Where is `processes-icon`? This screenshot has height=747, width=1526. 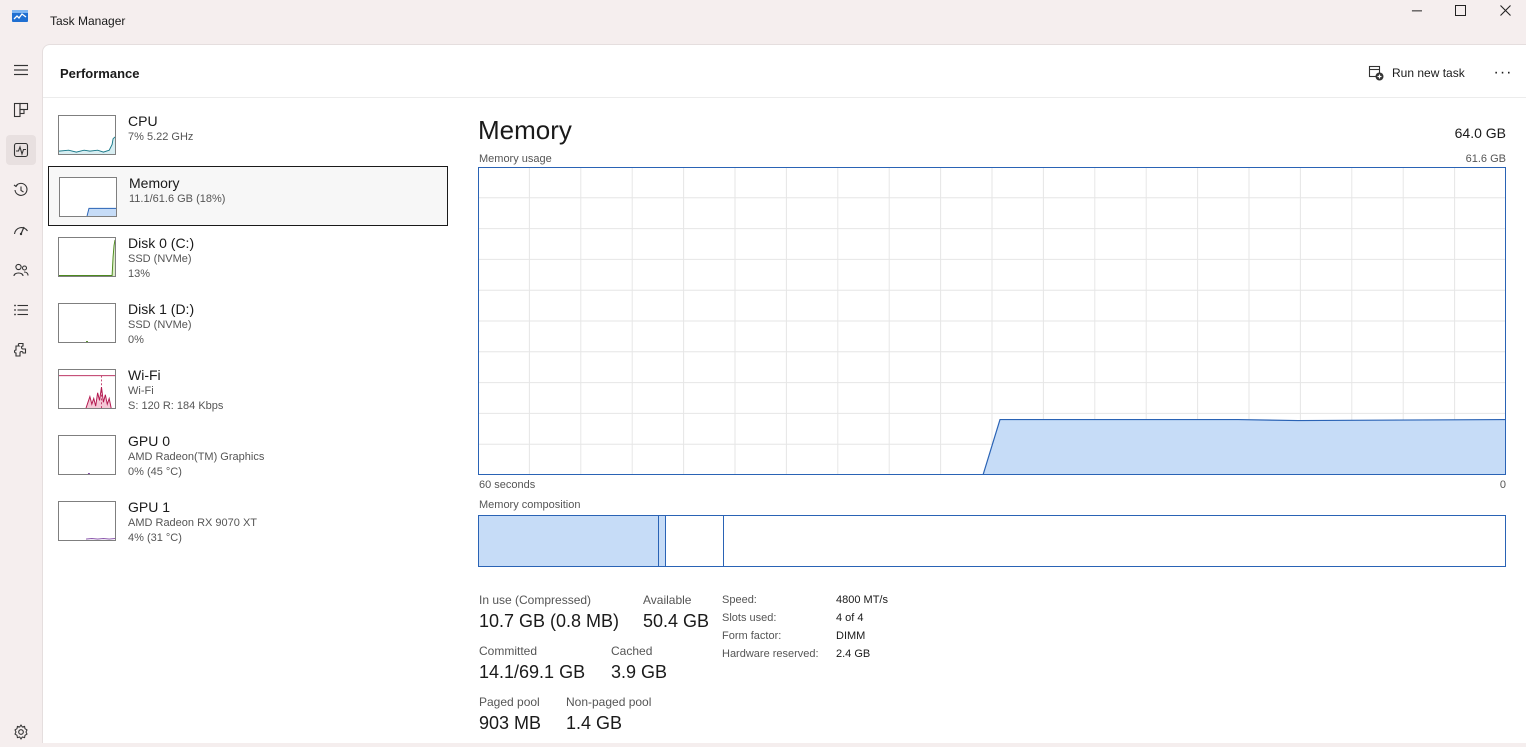
processes-icon is located at coordinates (21, 110).